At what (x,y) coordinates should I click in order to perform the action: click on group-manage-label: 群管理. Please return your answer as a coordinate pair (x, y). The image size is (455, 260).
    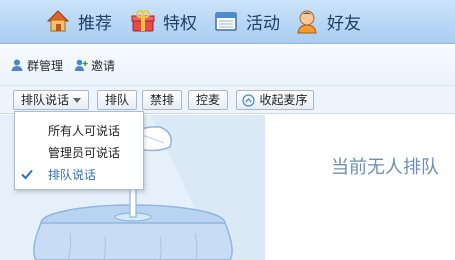
    Looking at the image, I should click on (45, 65).